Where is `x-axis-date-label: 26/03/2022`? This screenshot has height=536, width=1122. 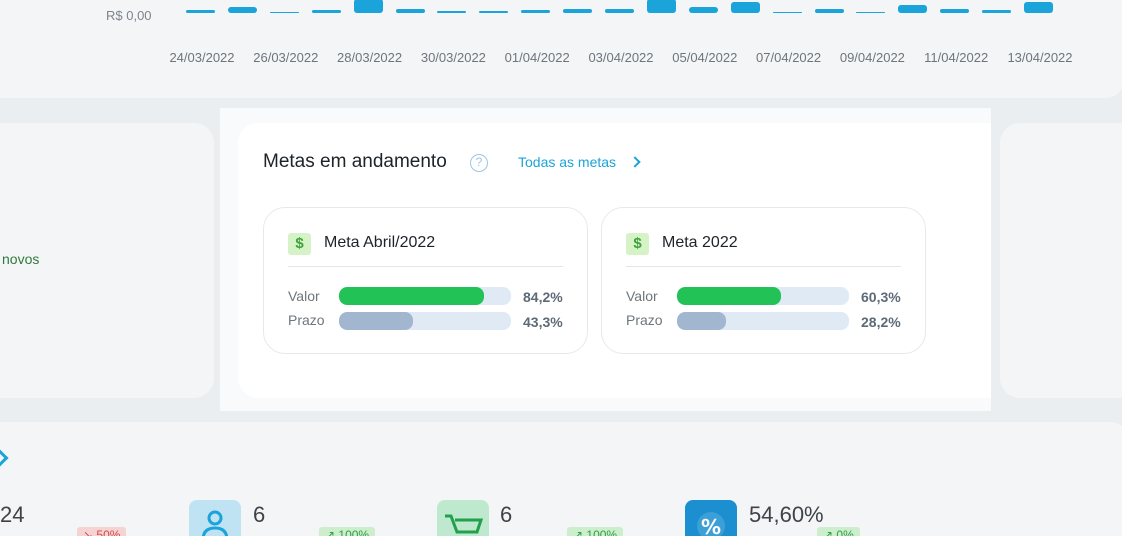
x-axis-date-label: 26/03/2022 is located at coordinates (286, 57).